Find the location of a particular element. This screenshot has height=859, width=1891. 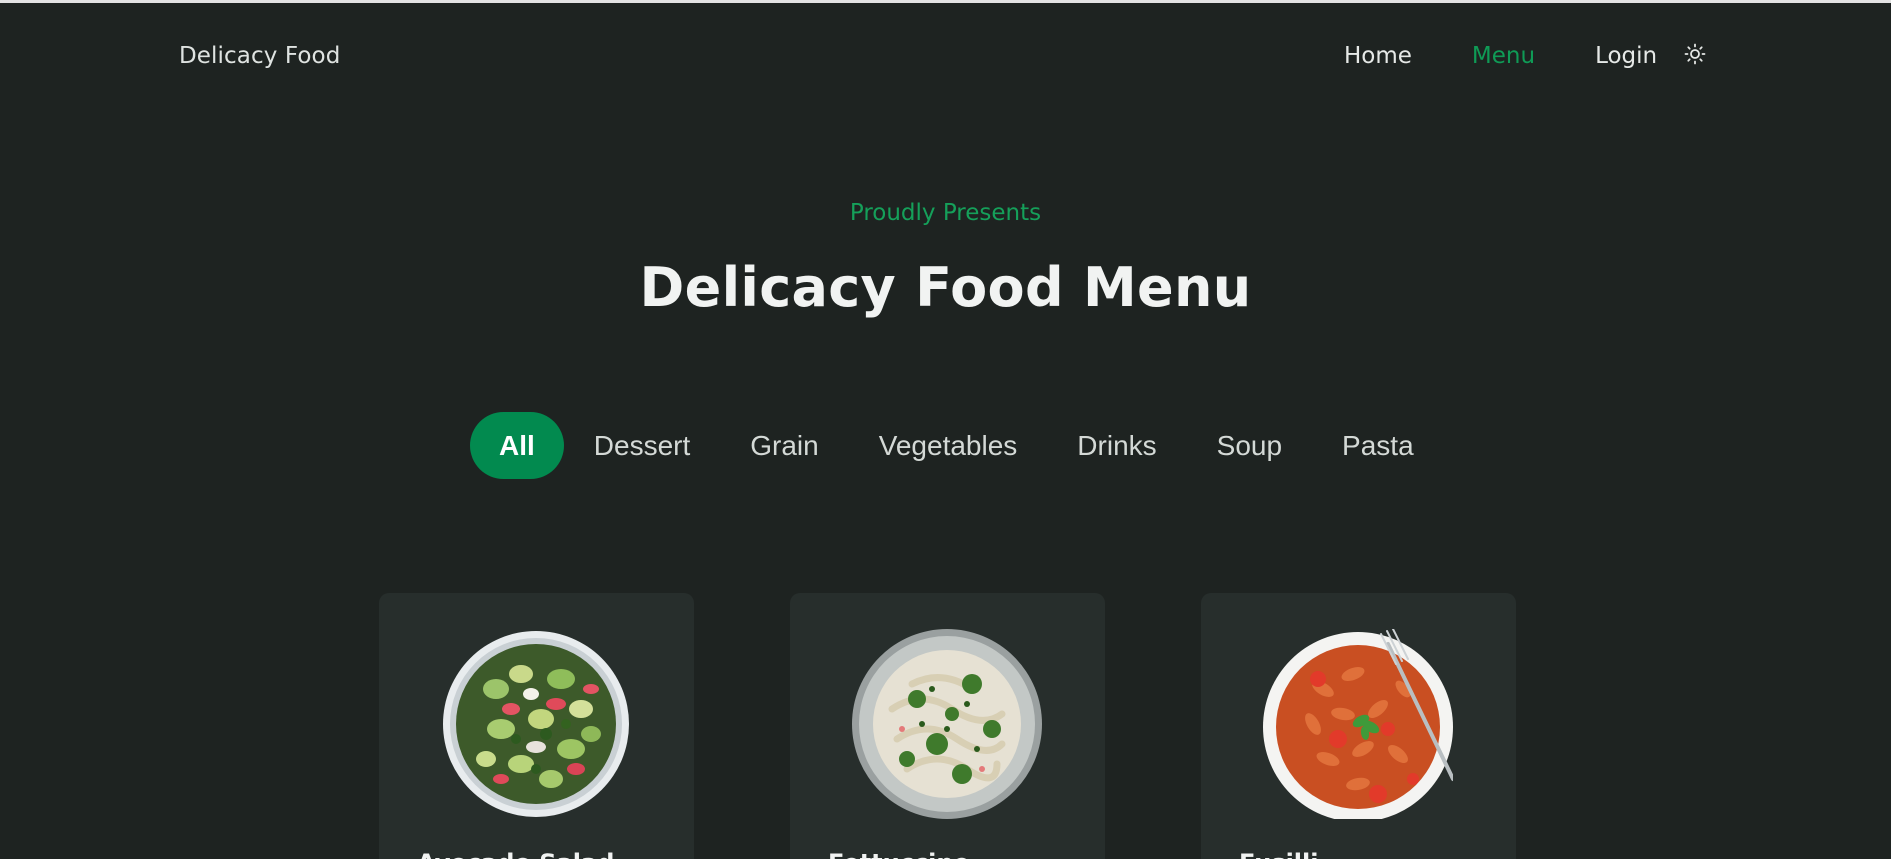

main-nav: Home Menu Login is located at coordinates (1525, 56).